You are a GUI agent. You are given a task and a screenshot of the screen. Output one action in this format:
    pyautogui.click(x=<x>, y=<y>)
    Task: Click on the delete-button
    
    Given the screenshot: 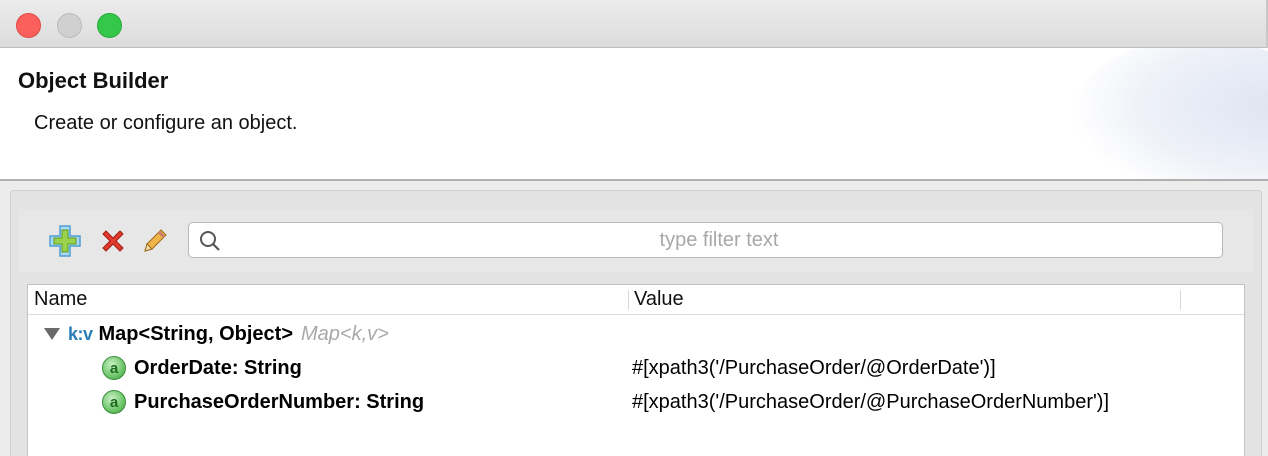 What is the action you would take?
    pyautogui.click(x=113, y=241)
    